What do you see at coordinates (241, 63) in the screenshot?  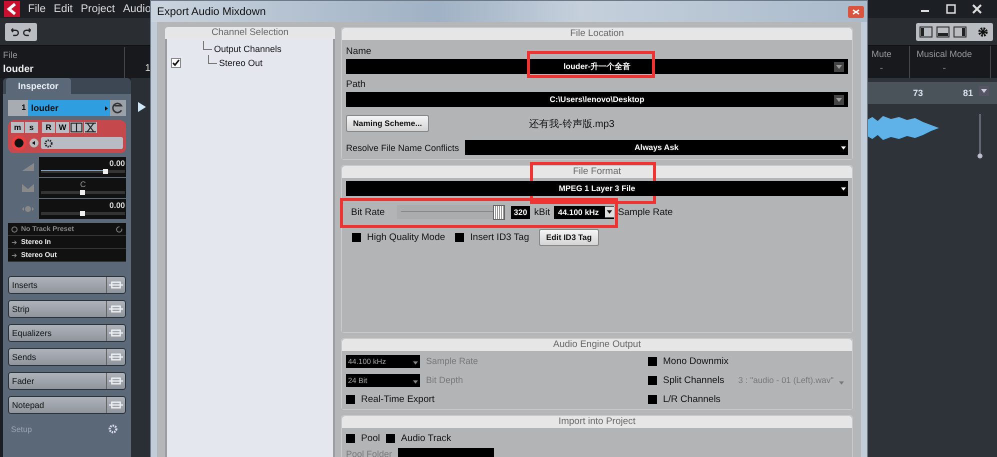 I see `tree-item: Stereo Out` at bounding box center [241, 63].